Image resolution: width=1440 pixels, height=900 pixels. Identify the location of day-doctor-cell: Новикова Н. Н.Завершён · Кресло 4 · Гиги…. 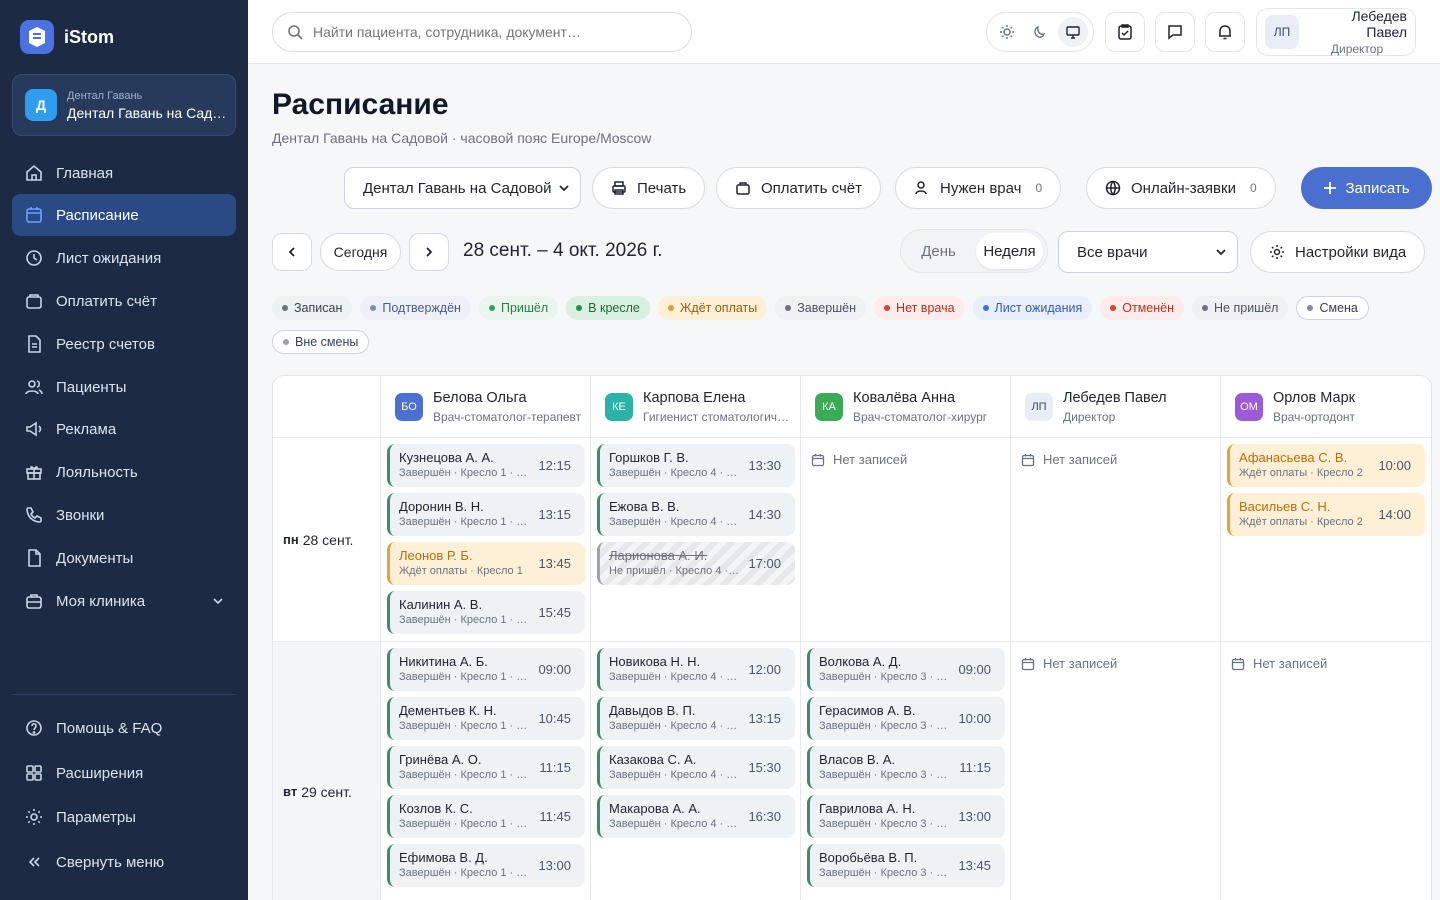
(696, 771).